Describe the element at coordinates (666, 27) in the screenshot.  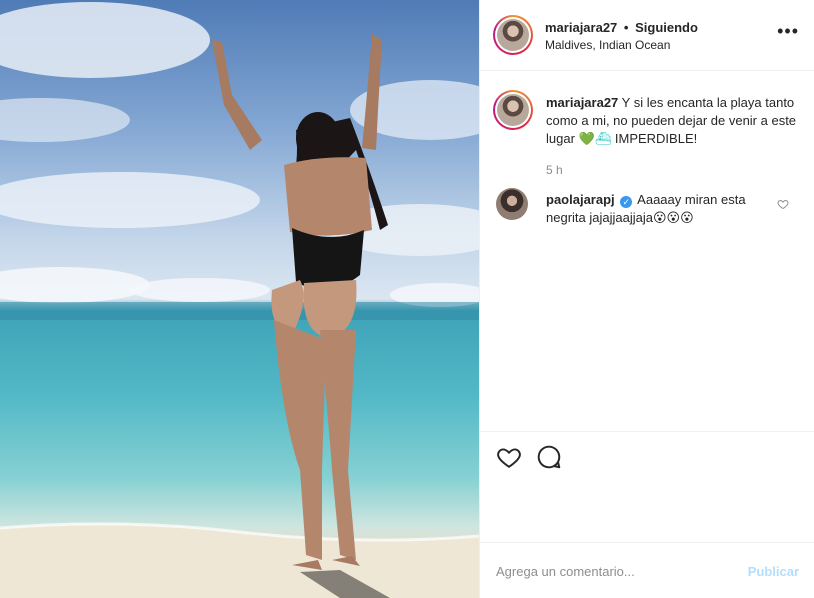
I see `follow-status-button: Siguiendo` at that location.